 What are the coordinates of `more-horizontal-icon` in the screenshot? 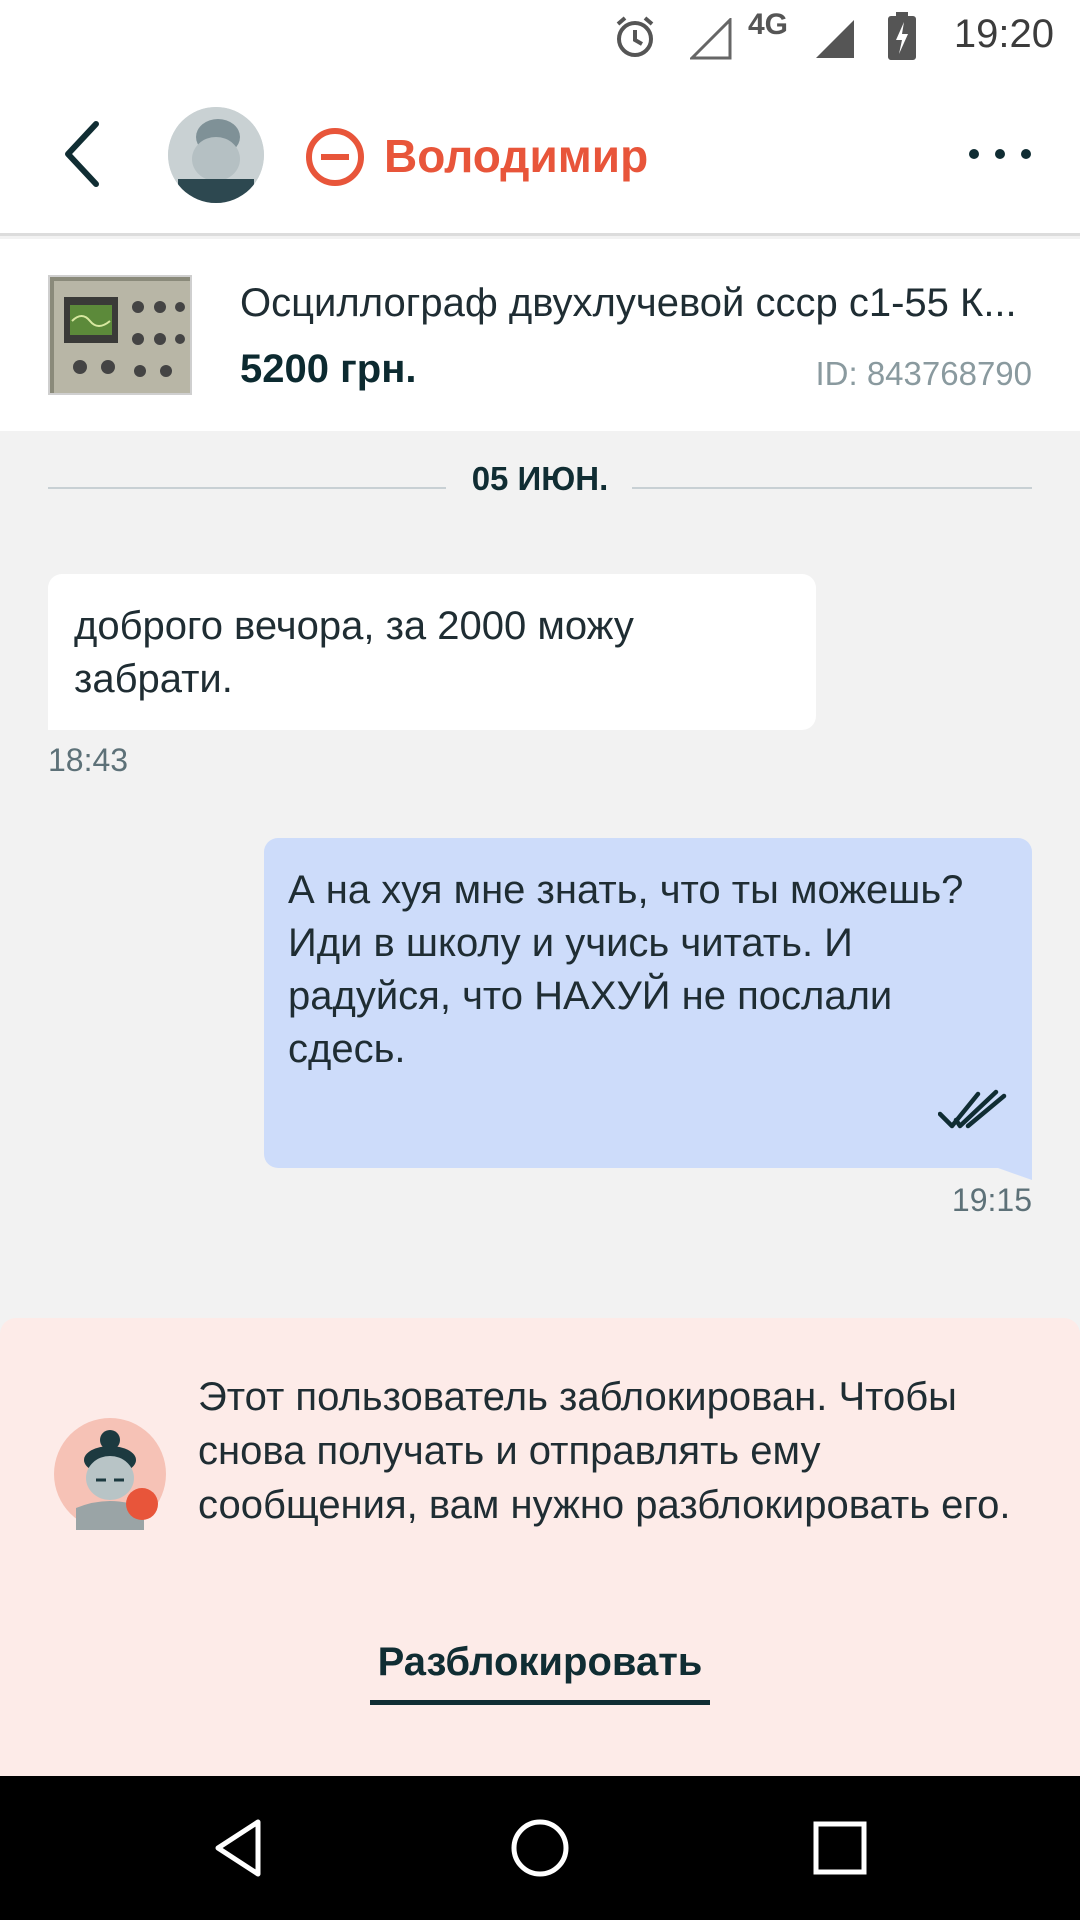 It's located at (1000, 154).